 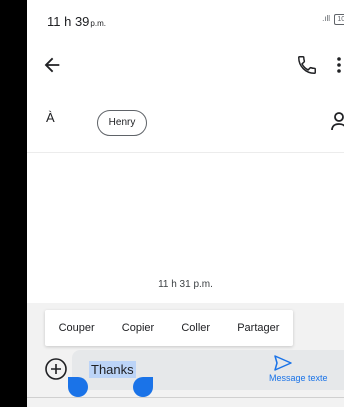 What do you see at coordinates (78, 387) in the screenshot?
I see `selection-handle-start` at bounding box center [78, 387].